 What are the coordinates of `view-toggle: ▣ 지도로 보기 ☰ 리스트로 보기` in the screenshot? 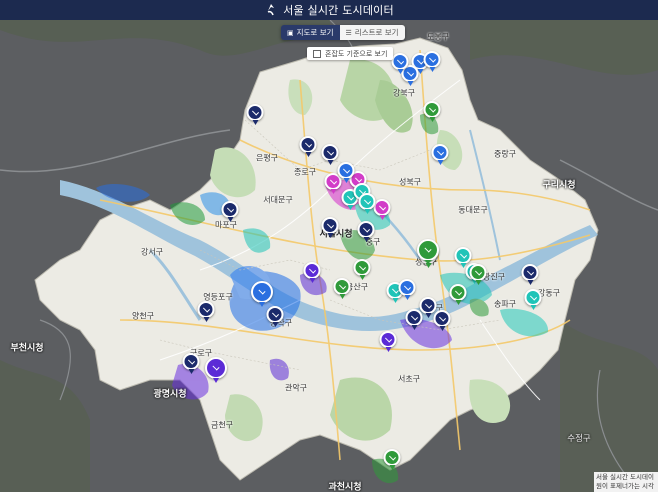 It's located at (343, 32).